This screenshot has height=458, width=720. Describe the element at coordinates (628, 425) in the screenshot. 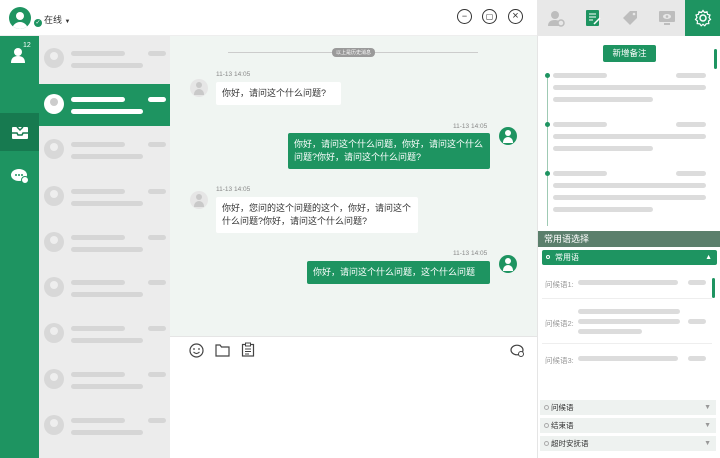

I see `collapsed-section-closing: 结束语 ▼` at that location.